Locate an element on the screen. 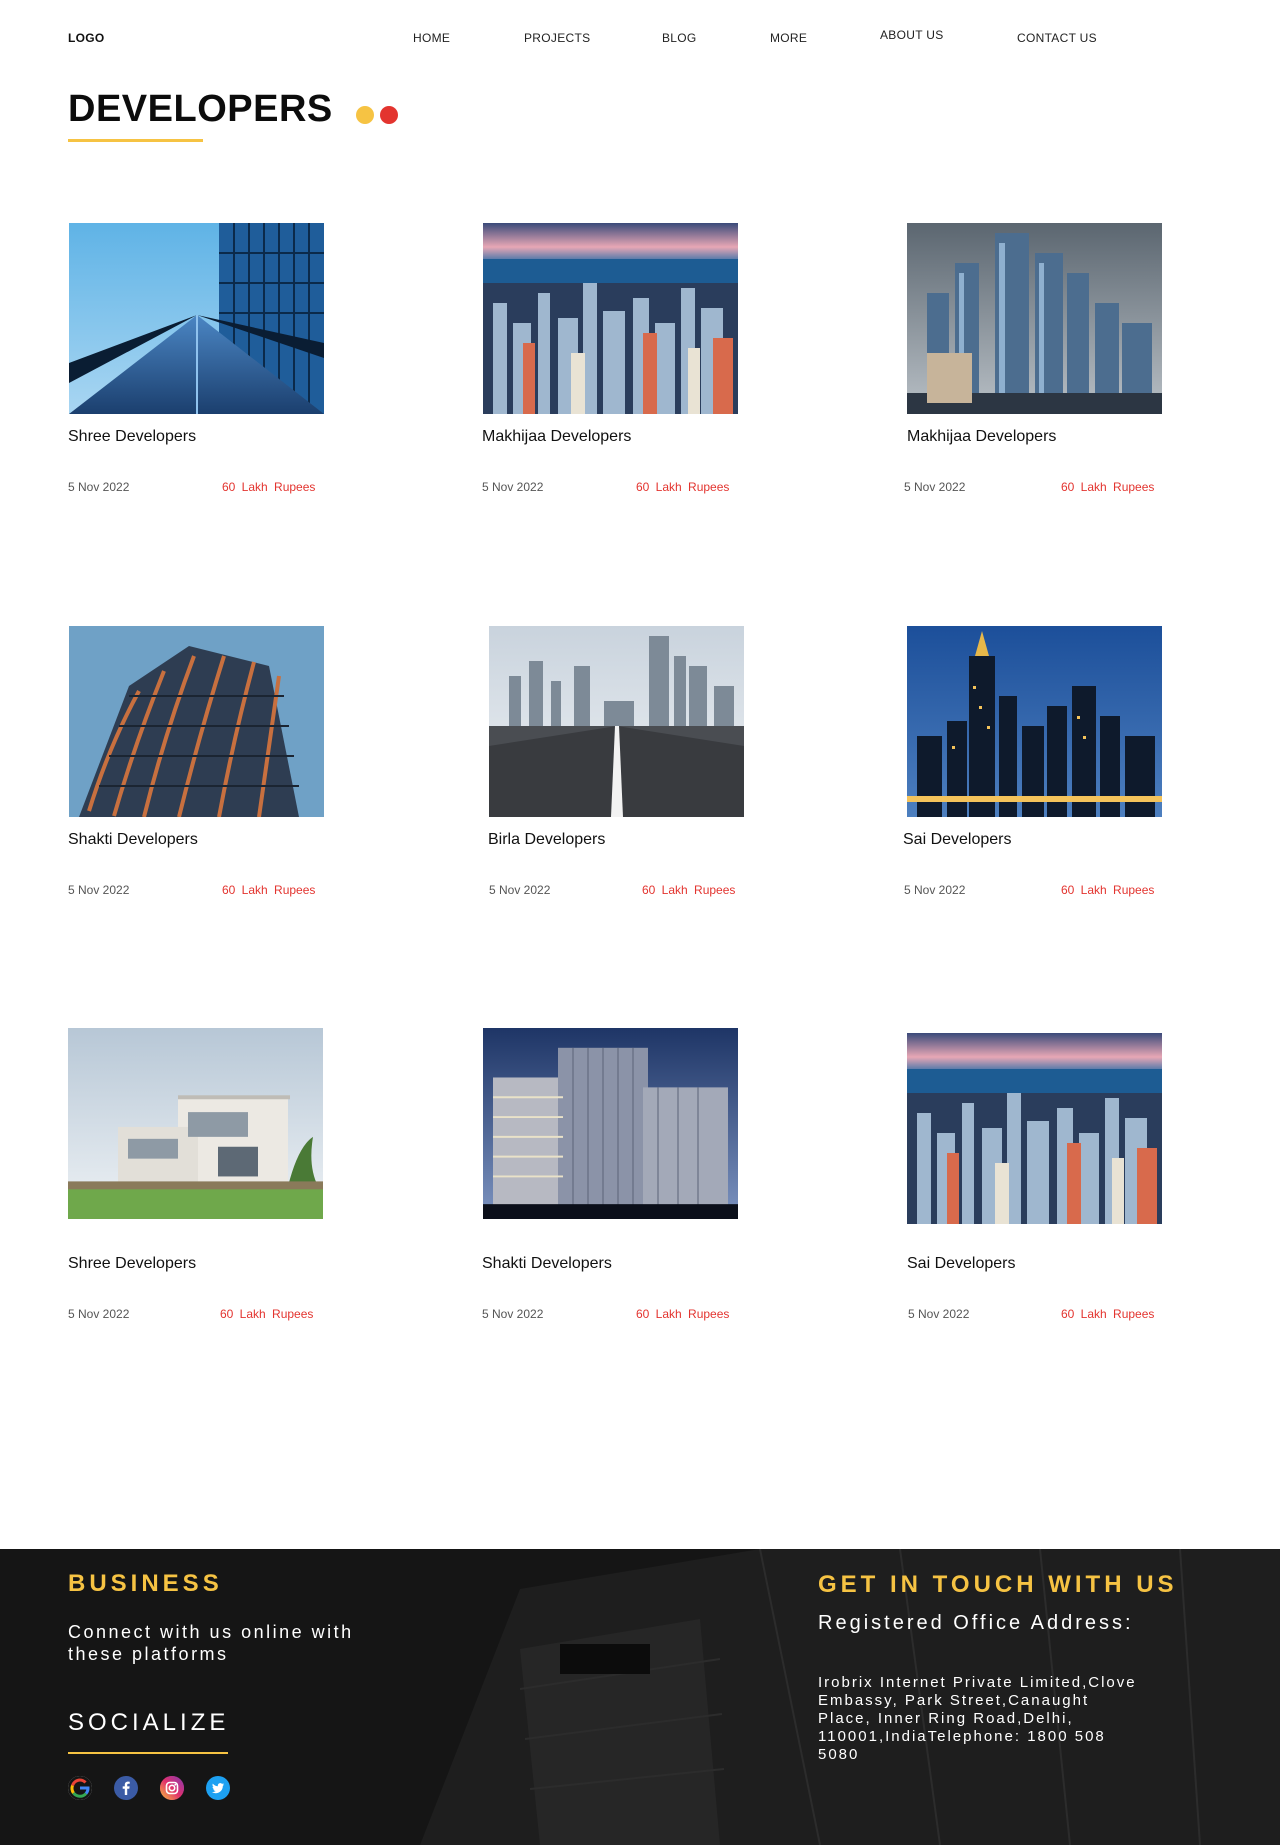 This screenshot has width=1280, height=1845. red-dot-decoration is located at coordinates (389, 115).